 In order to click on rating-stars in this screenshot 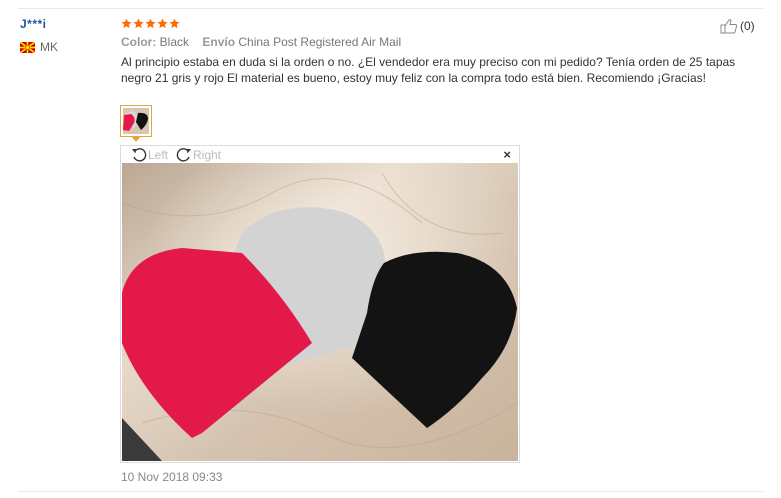, I will do `click(150, 23)`.